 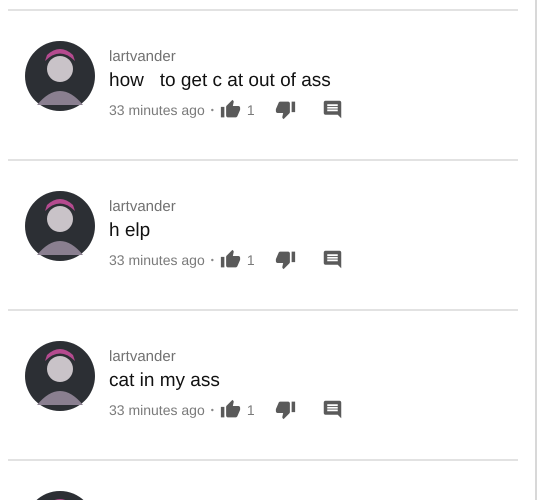 I want to click on comment-text: cat in my ass, so click(x=165, y=381).